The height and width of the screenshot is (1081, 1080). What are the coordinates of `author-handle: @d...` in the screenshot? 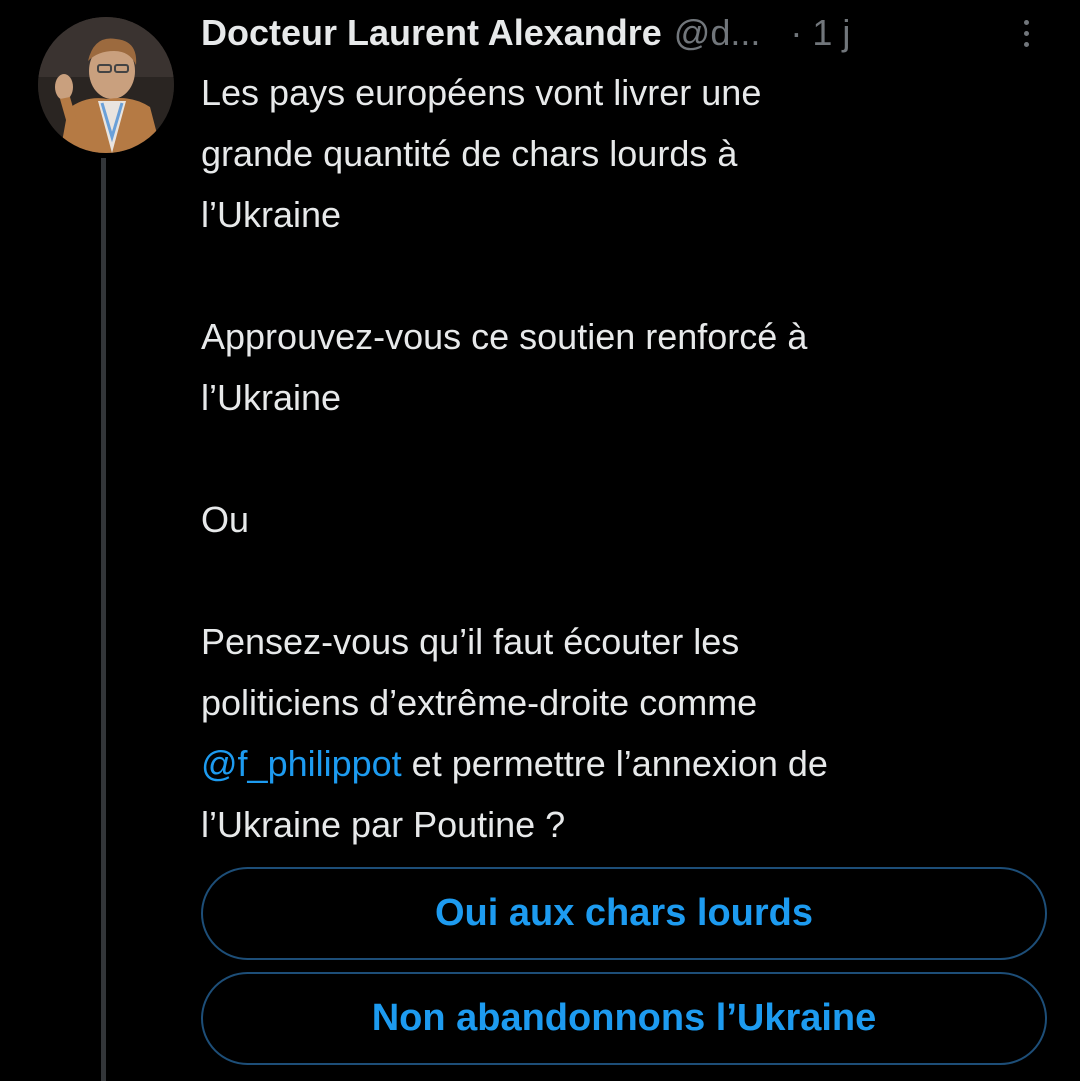 It's located at (717, 33).